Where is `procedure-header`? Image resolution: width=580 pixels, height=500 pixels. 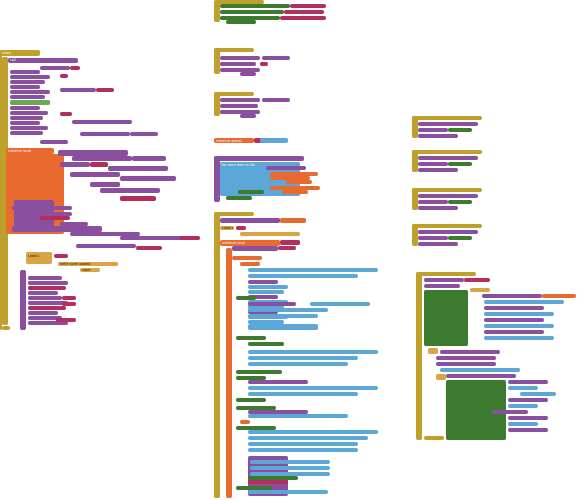 procedure-header is located at coordinates (259, 158).